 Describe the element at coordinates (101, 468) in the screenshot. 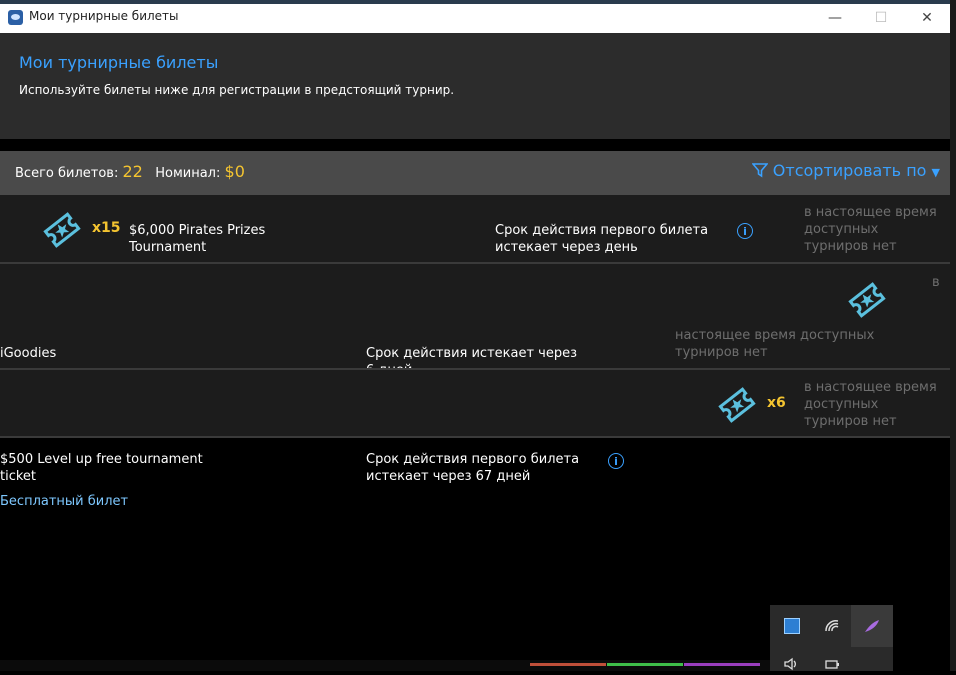

I see `ticket-name: $500 Level up free tournament ticket` at that location.